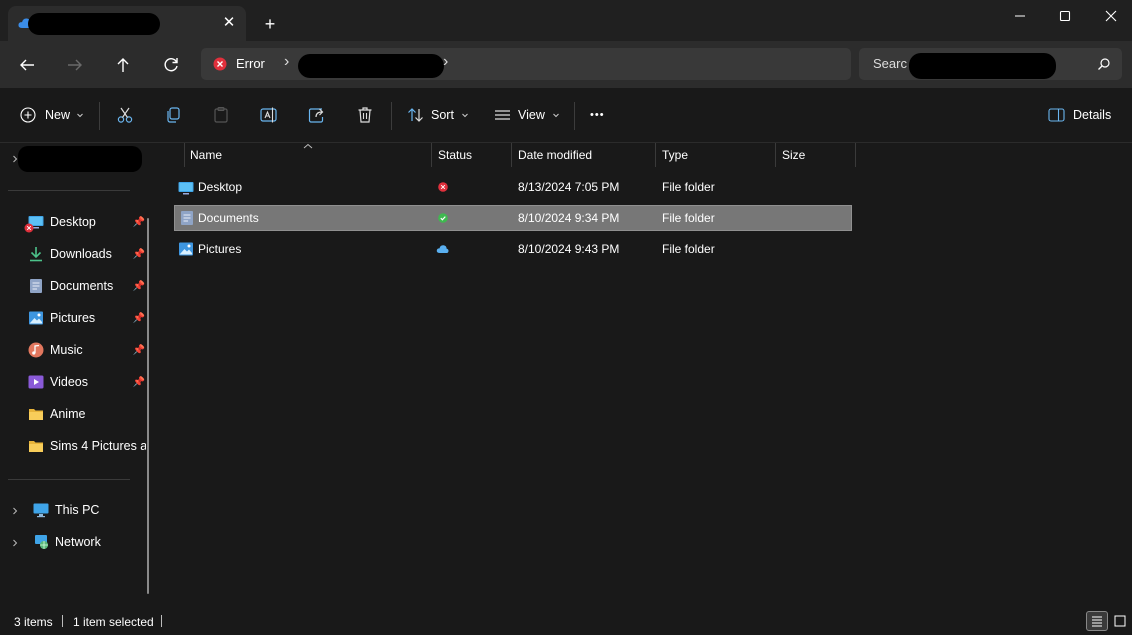 This screenshot has width=1132, height=635. Describe the element at coordinates (36, 350) in the screenshot. I see `music-icon` at that location.